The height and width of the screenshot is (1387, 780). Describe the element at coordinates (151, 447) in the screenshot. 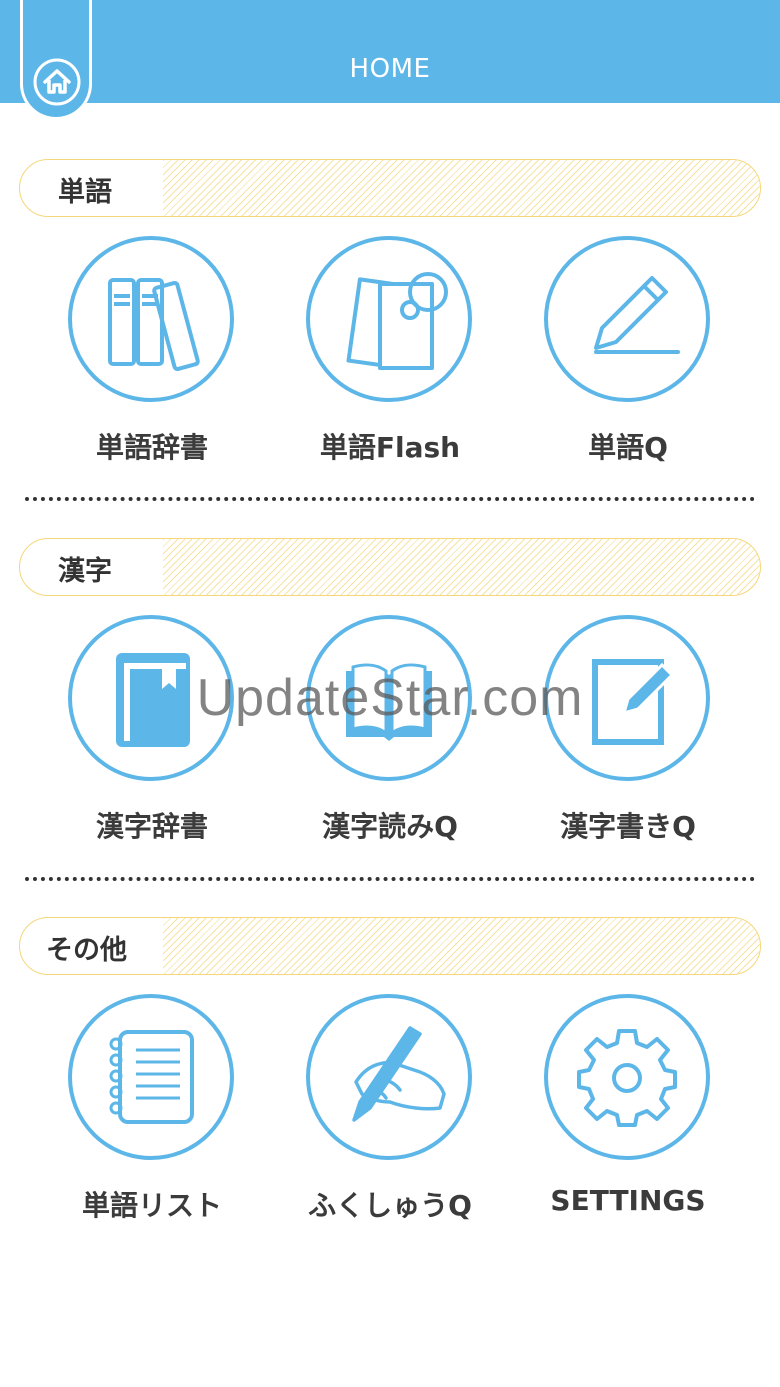

I see `tile-label: 単語辞書` at that location.